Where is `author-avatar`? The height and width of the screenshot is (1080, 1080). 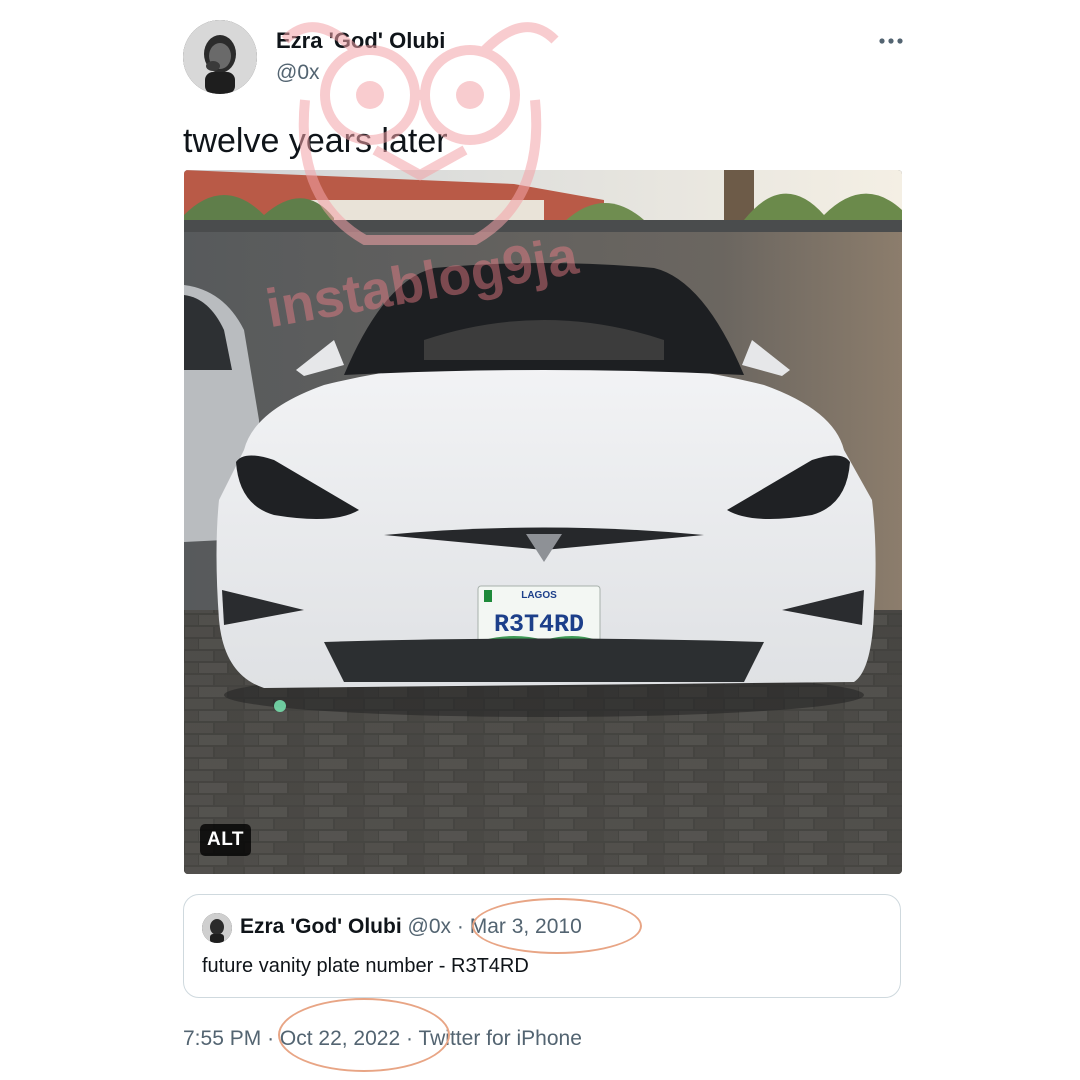 author-avatar is located at coordinates (220, 57).